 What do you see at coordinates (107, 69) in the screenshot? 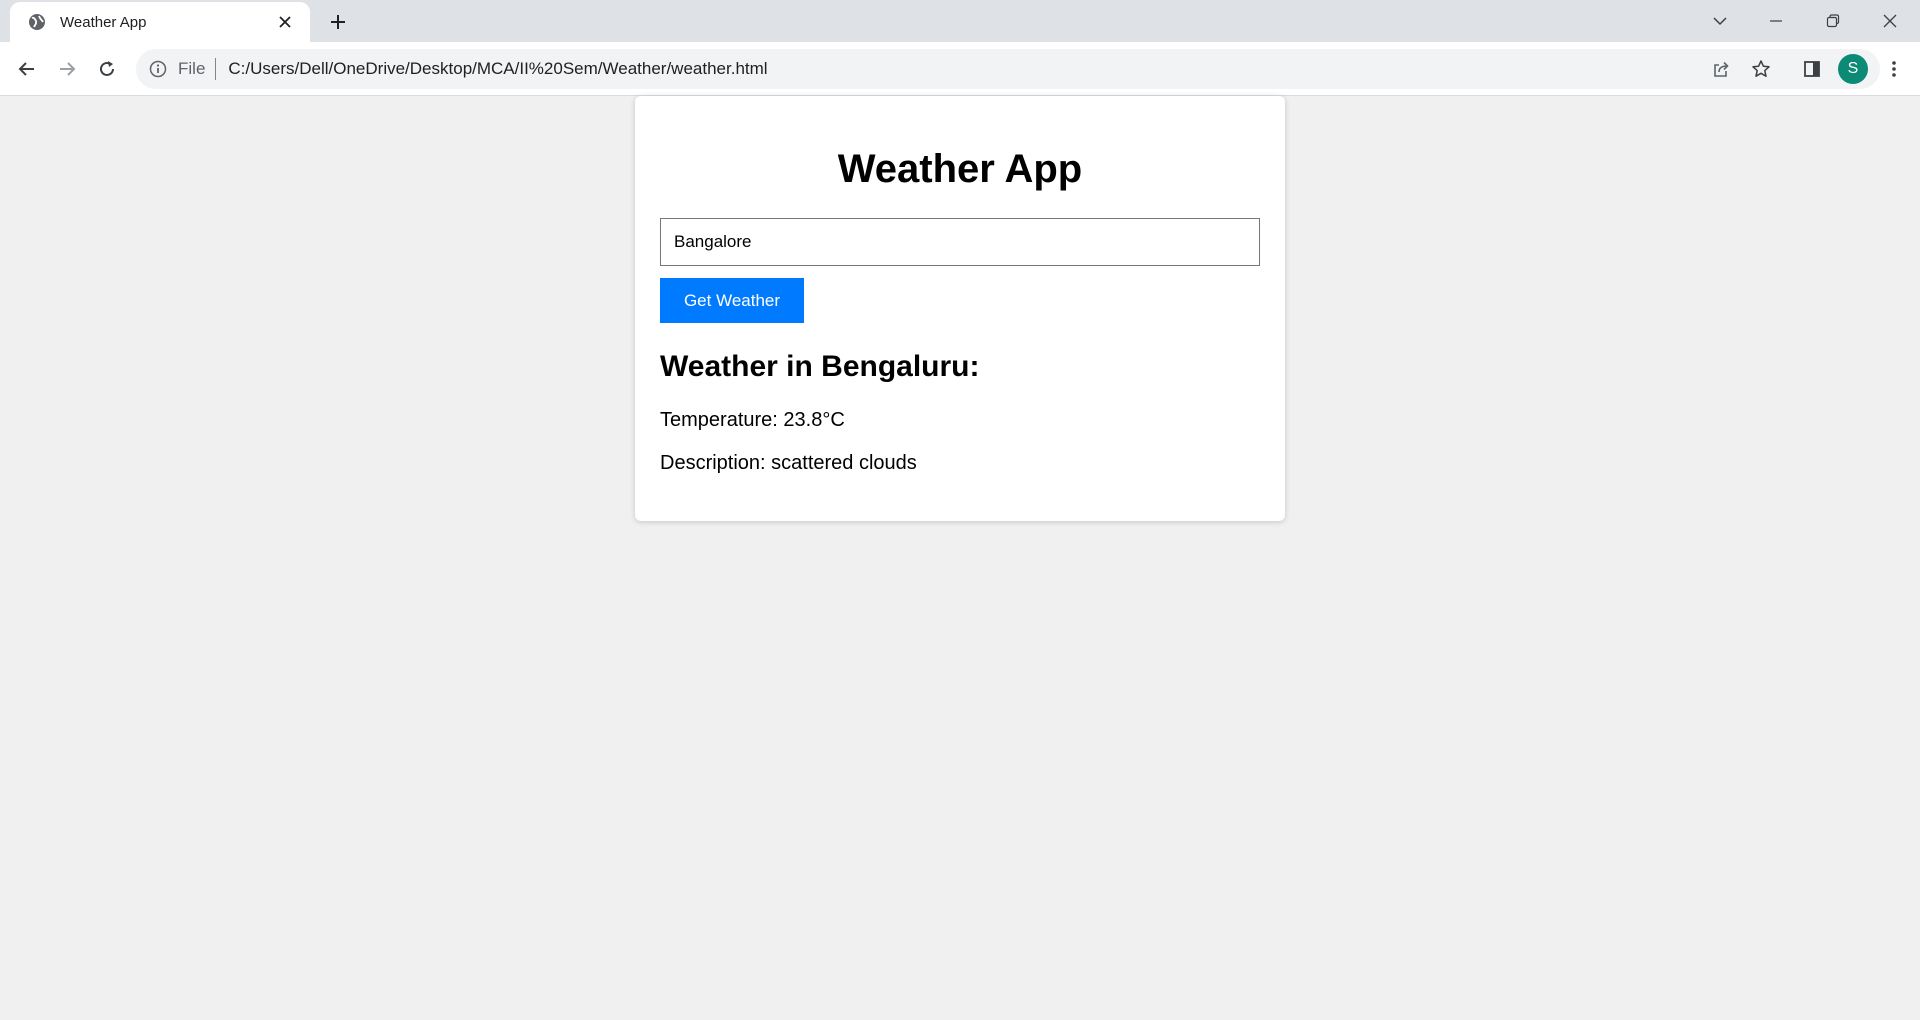
I see `reload-icon` at bounding box center [107, 69].